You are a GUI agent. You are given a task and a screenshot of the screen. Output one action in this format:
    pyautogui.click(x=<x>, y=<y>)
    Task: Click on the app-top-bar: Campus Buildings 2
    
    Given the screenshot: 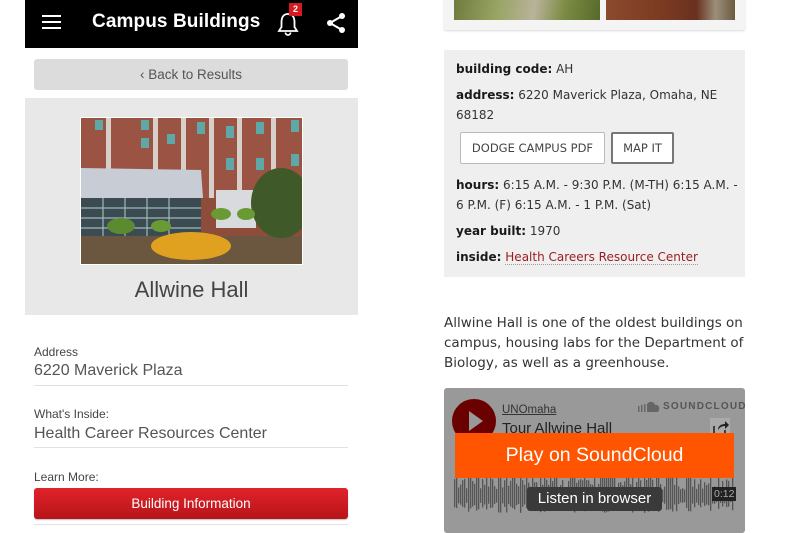 What is the action you would take?
    pyautogui.click(x=191, y=24)
    